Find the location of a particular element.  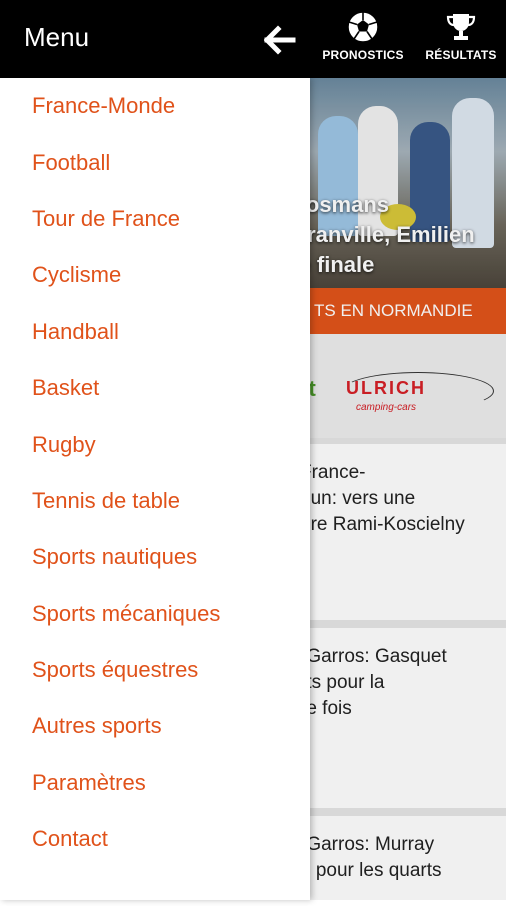

pronostics-label: PRONOSTICS is located at coordinates (363, 55).